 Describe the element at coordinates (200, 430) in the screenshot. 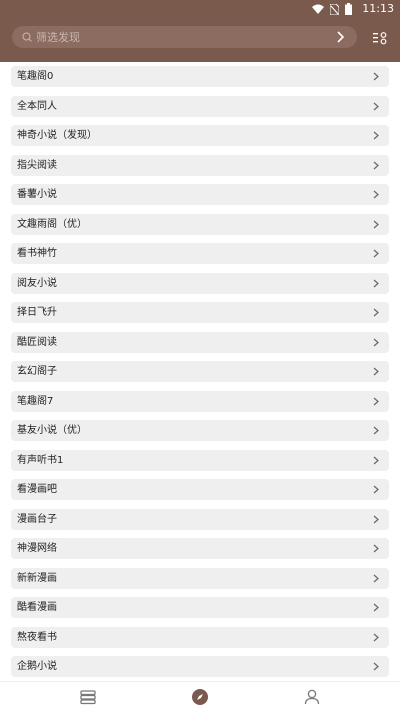

I see `list-item: 基友小说（优）` at that location.